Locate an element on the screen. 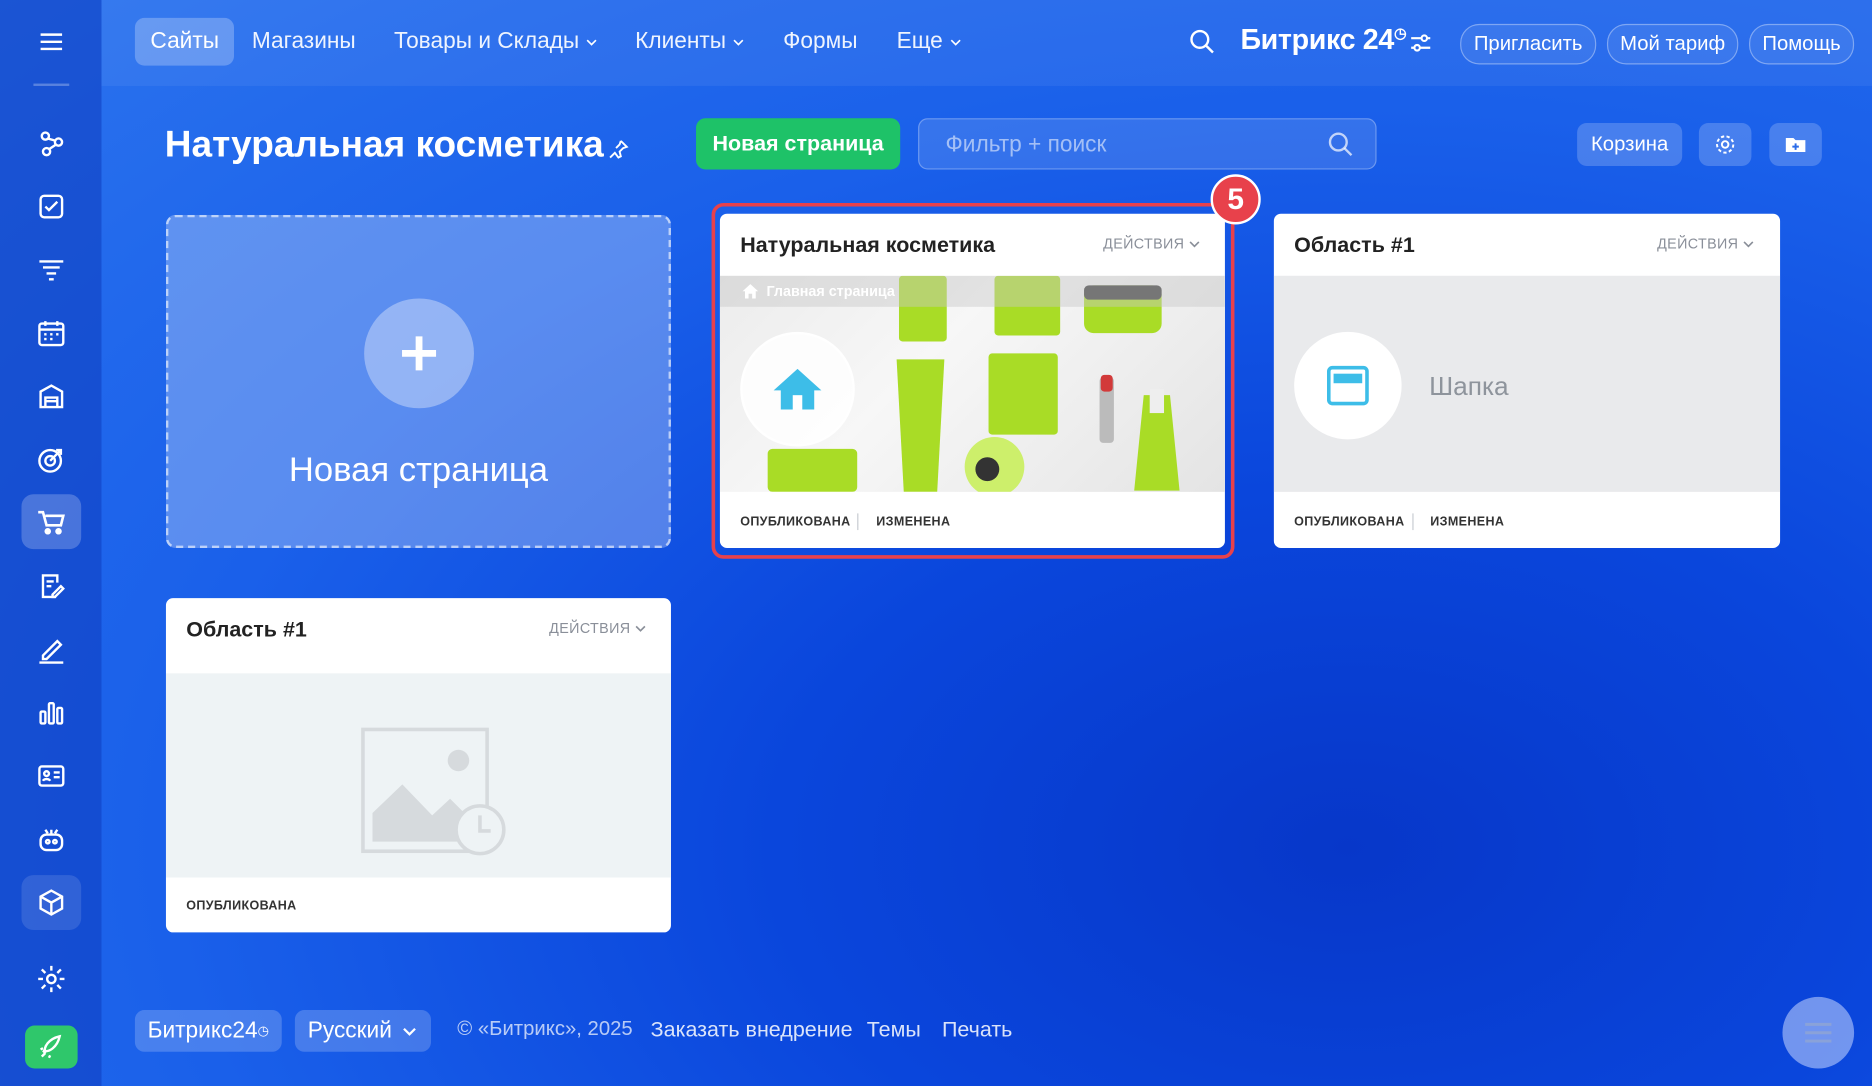 Image resolution: width=1872 pixels, height=1086 pixels. rocket-icon is located at coordinates (51, 1047).